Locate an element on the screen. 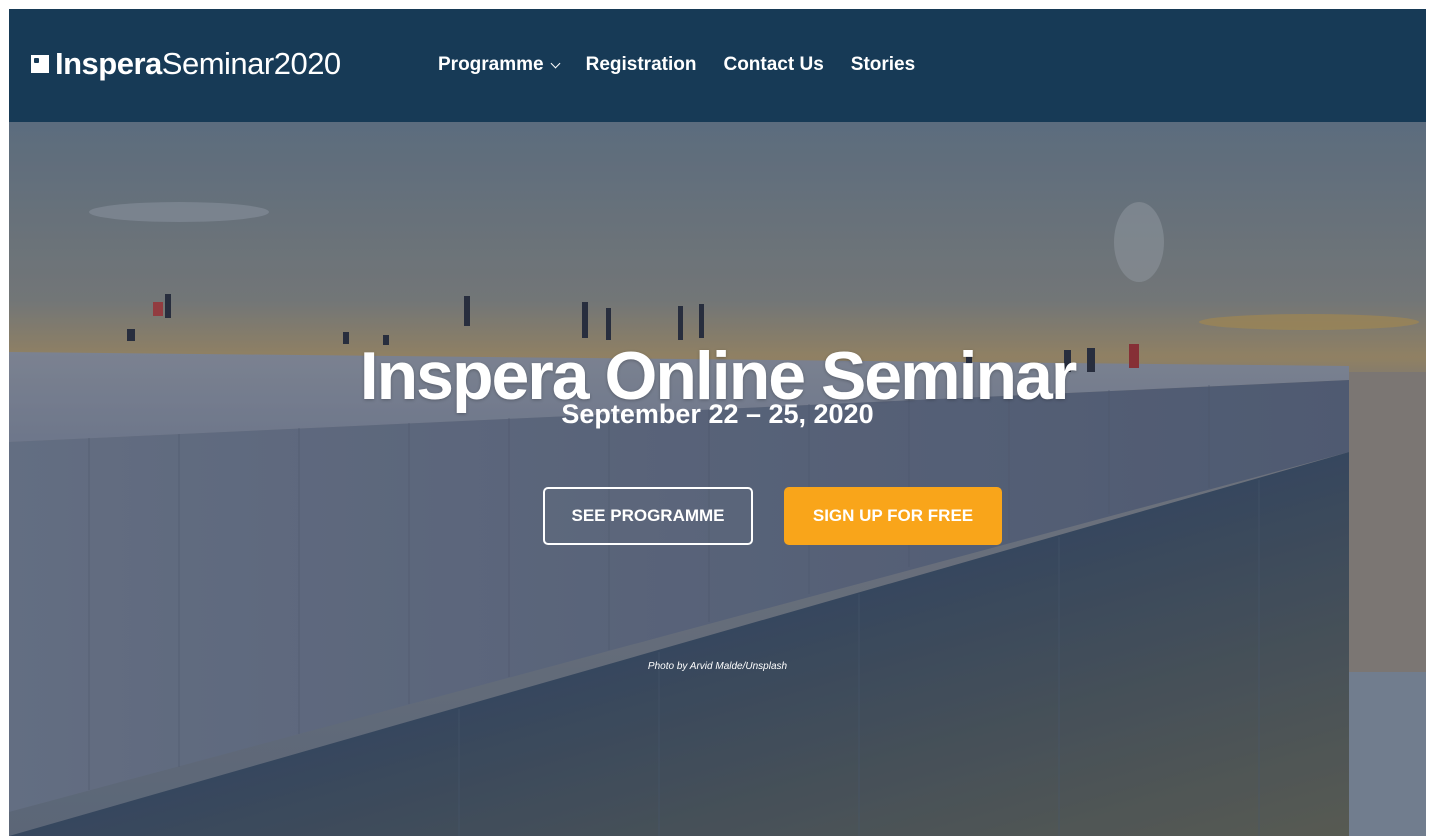  nav-item-label: Contact Us is located at coordinates (773, 64).